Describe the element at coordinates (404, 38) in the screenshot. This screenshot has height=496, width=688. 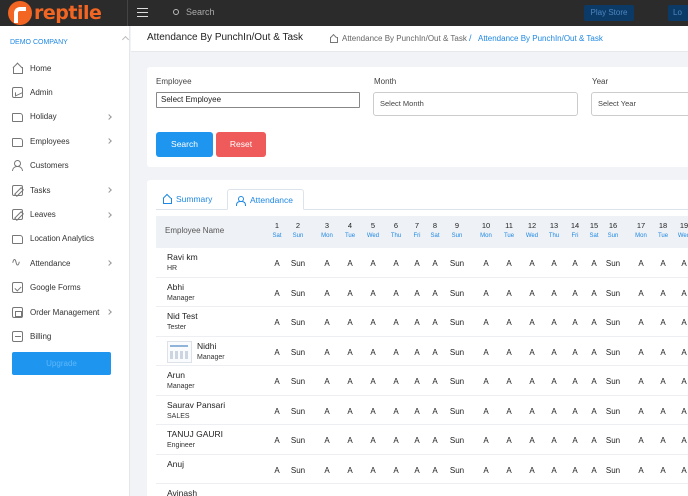
I see `breadcrumb-item: Attendance By PunchIn/Out & Task` at that location.